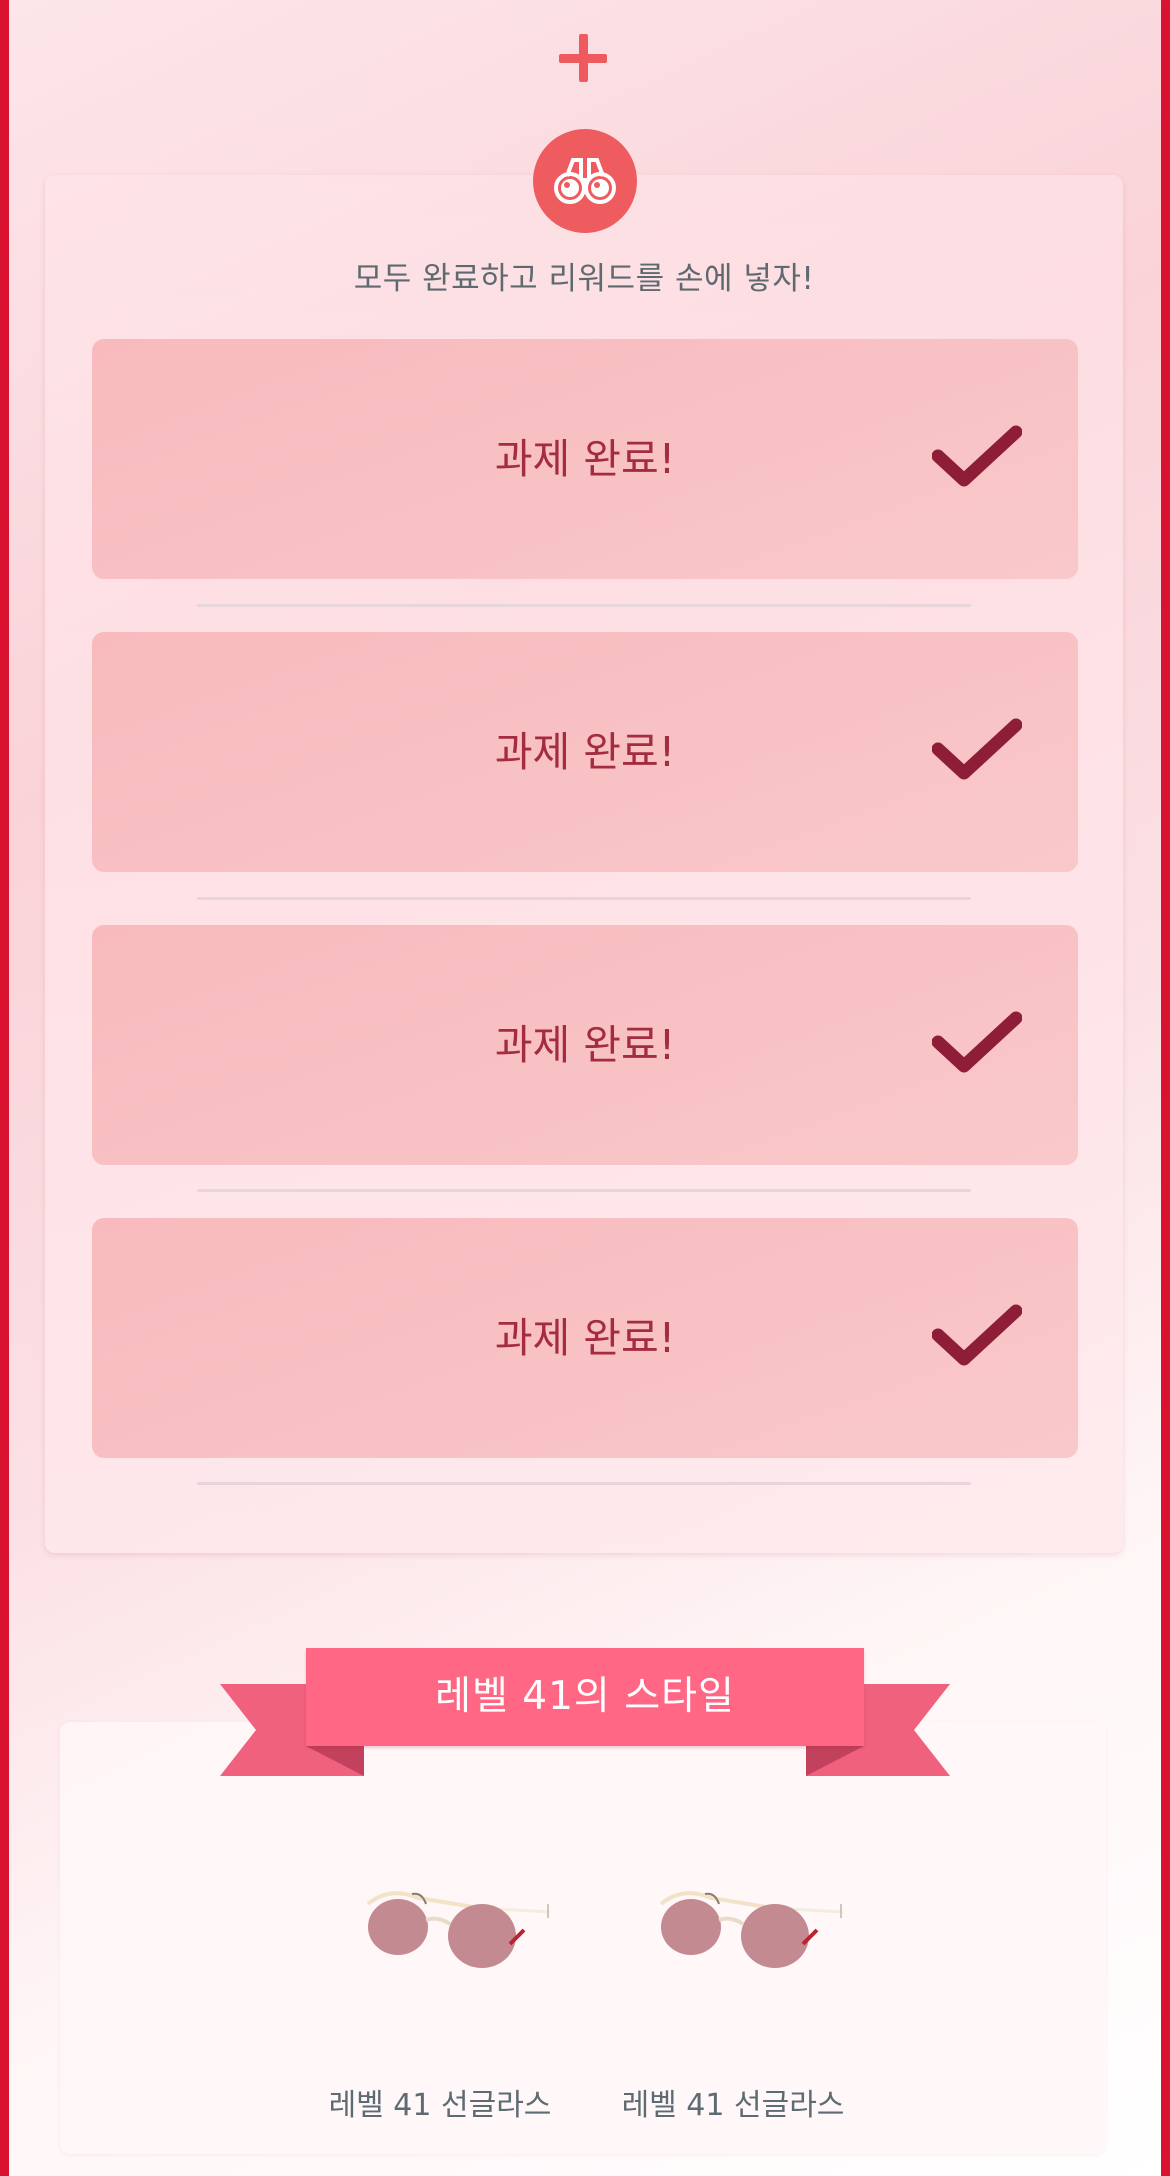  What do you see at coordinates (585, 1696) in the screenshot?
I see `ribbon-title: 레벨 41의 스타일` at bounding box center [585, 1696].